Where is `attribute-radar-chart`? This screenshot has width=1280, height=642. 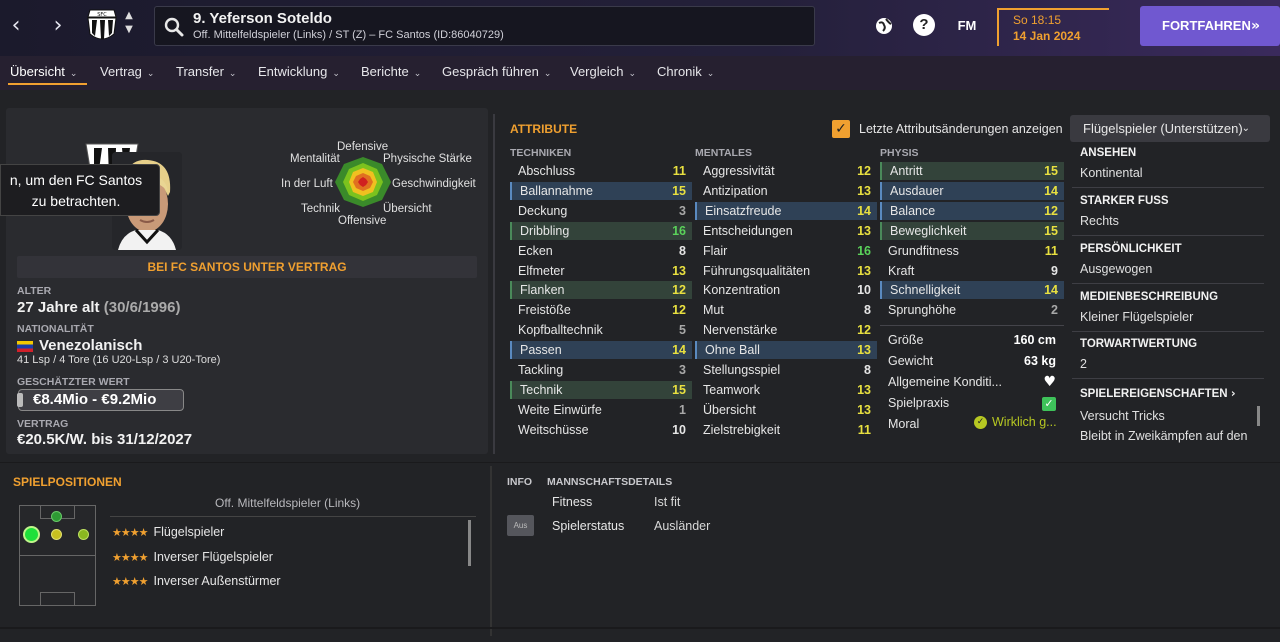 attribute-radar-chart is located at coordinates (363, 182).